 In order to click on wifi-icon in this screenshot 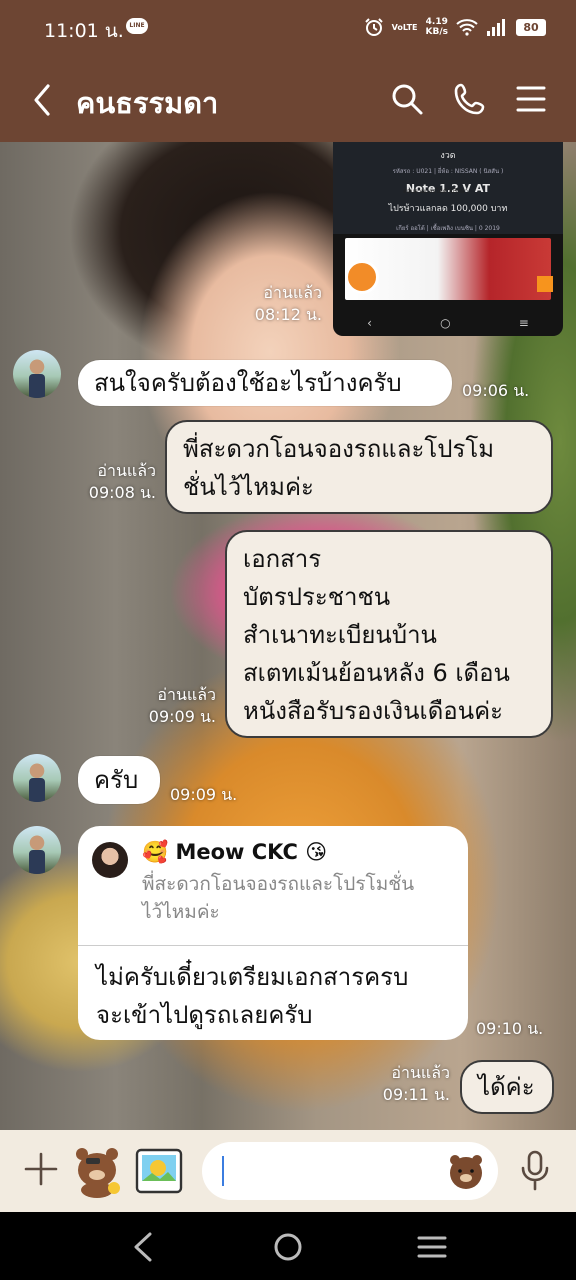, I will do `click(467, 27)`.